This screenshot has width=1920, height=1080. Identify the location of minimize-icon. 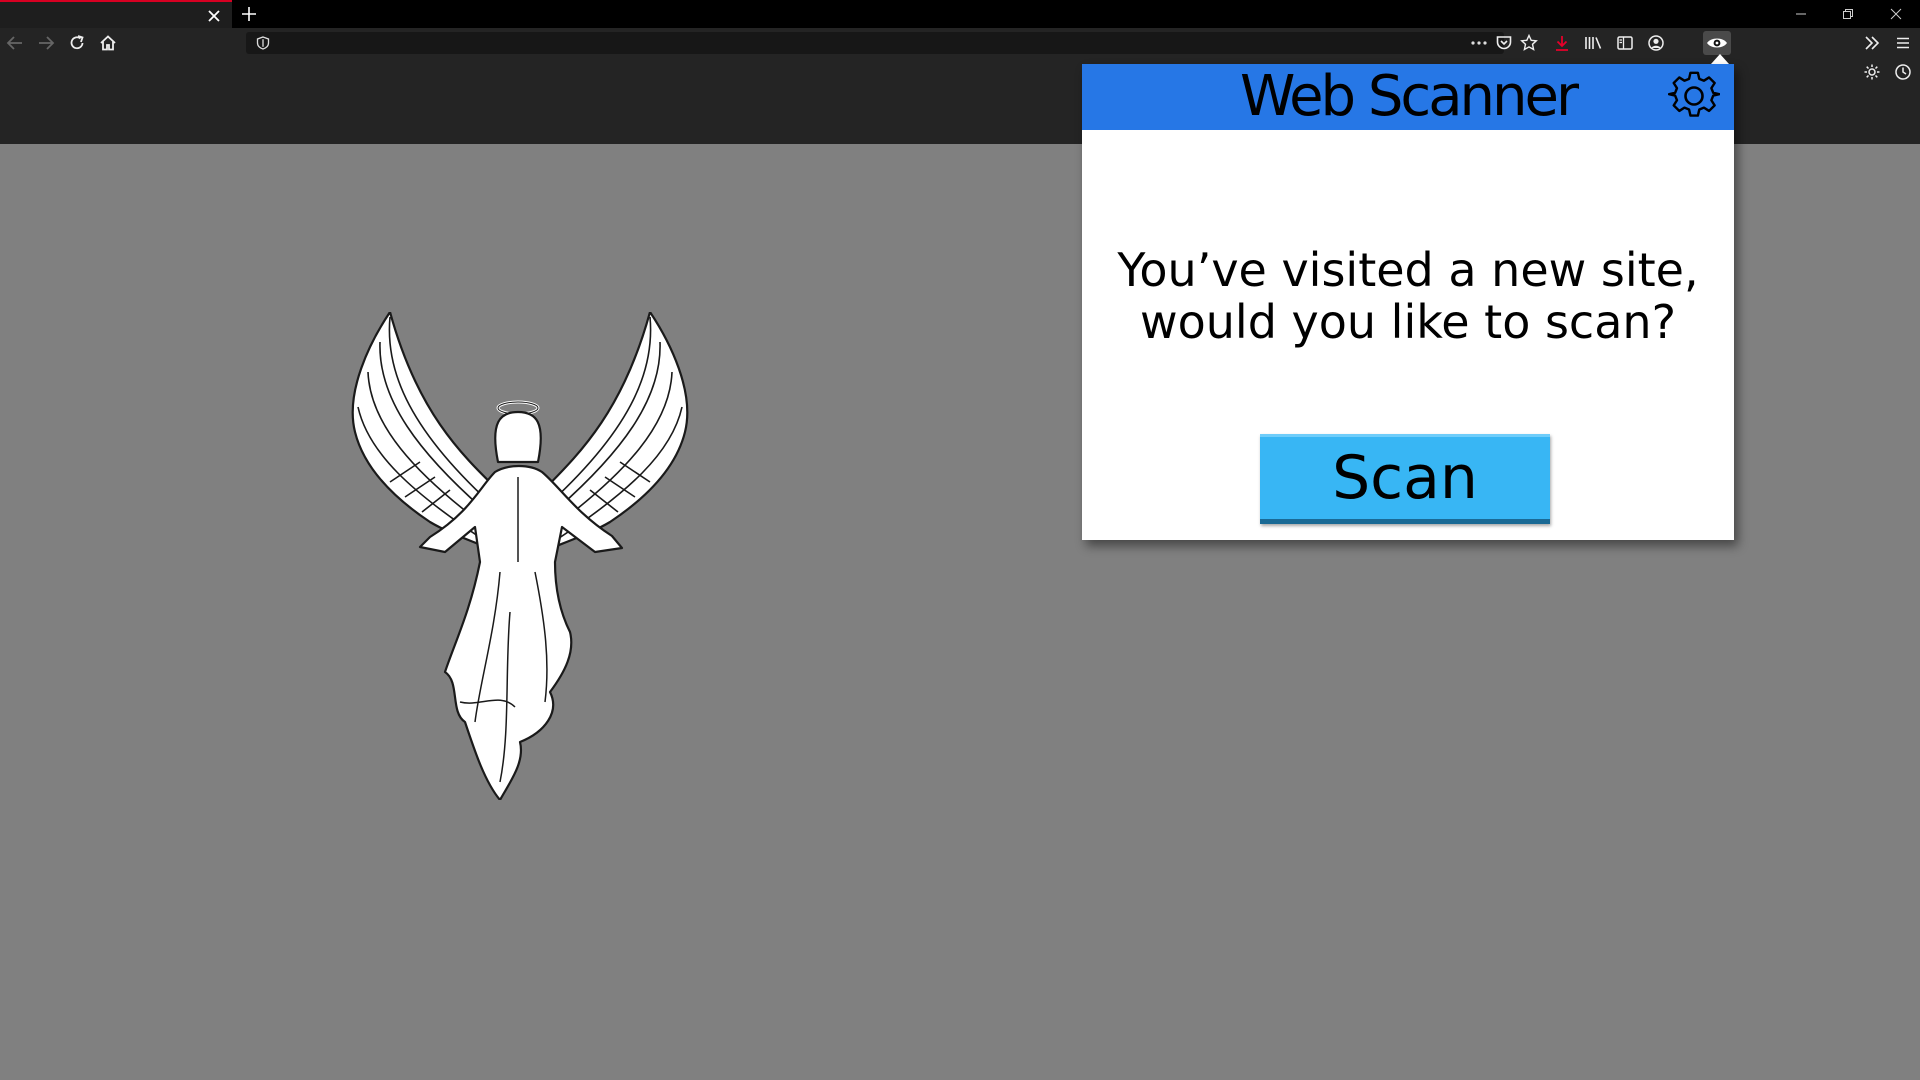
(1801, 14).